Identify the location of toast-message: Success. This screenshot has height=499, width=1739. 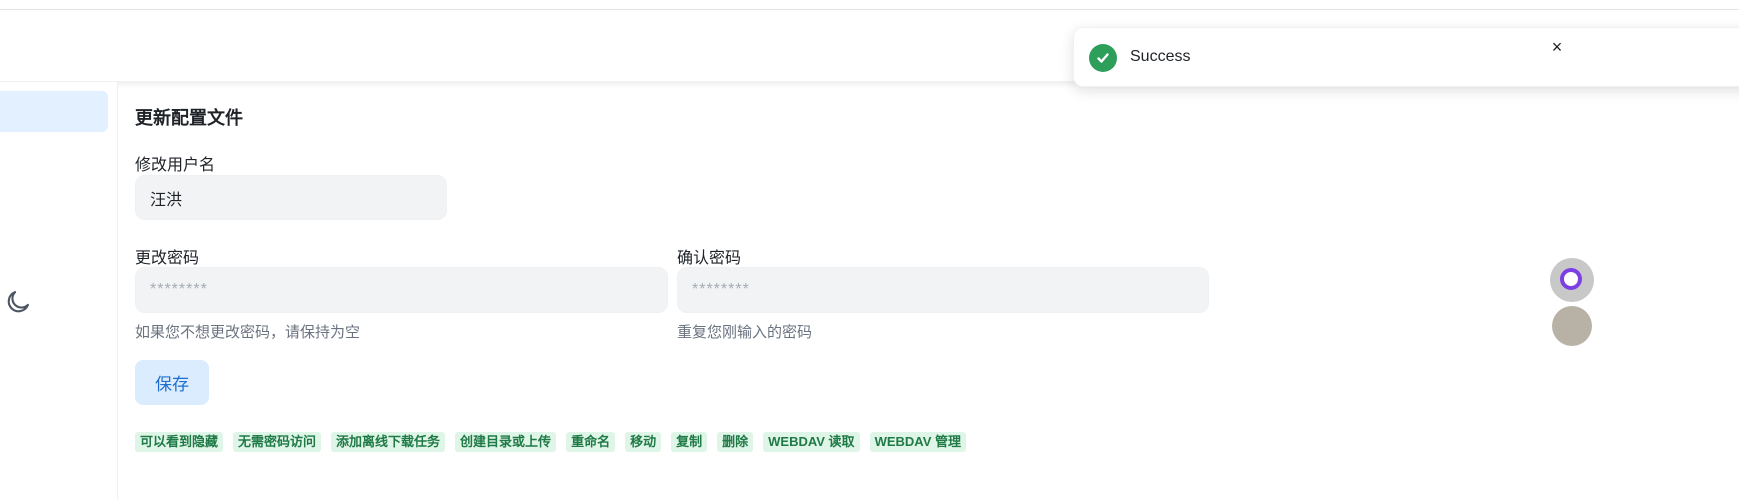
(1160, 56).